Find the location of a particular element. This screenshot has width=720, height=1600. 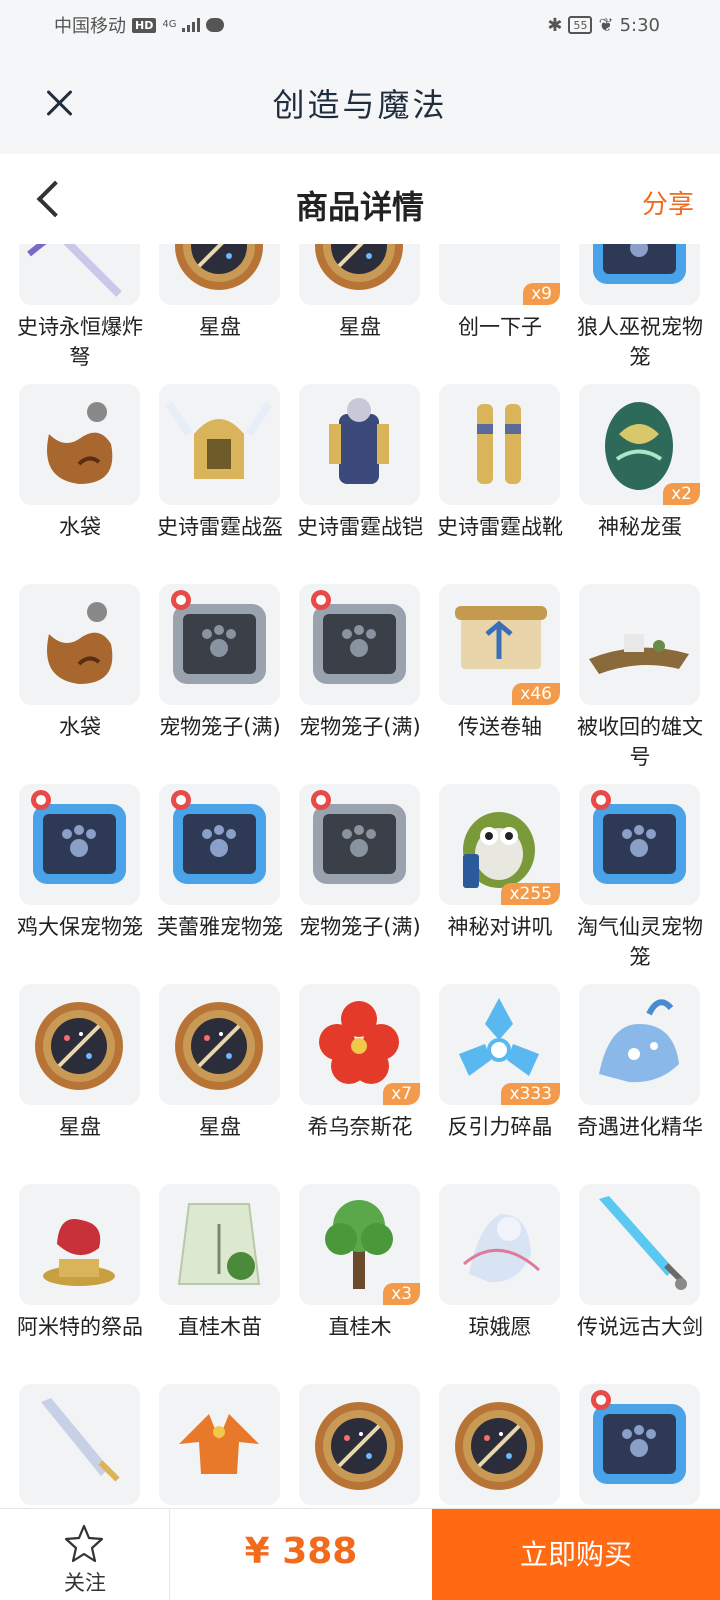

item-card: 史诗雷霆战靴 is located at coordinates (500, 474).